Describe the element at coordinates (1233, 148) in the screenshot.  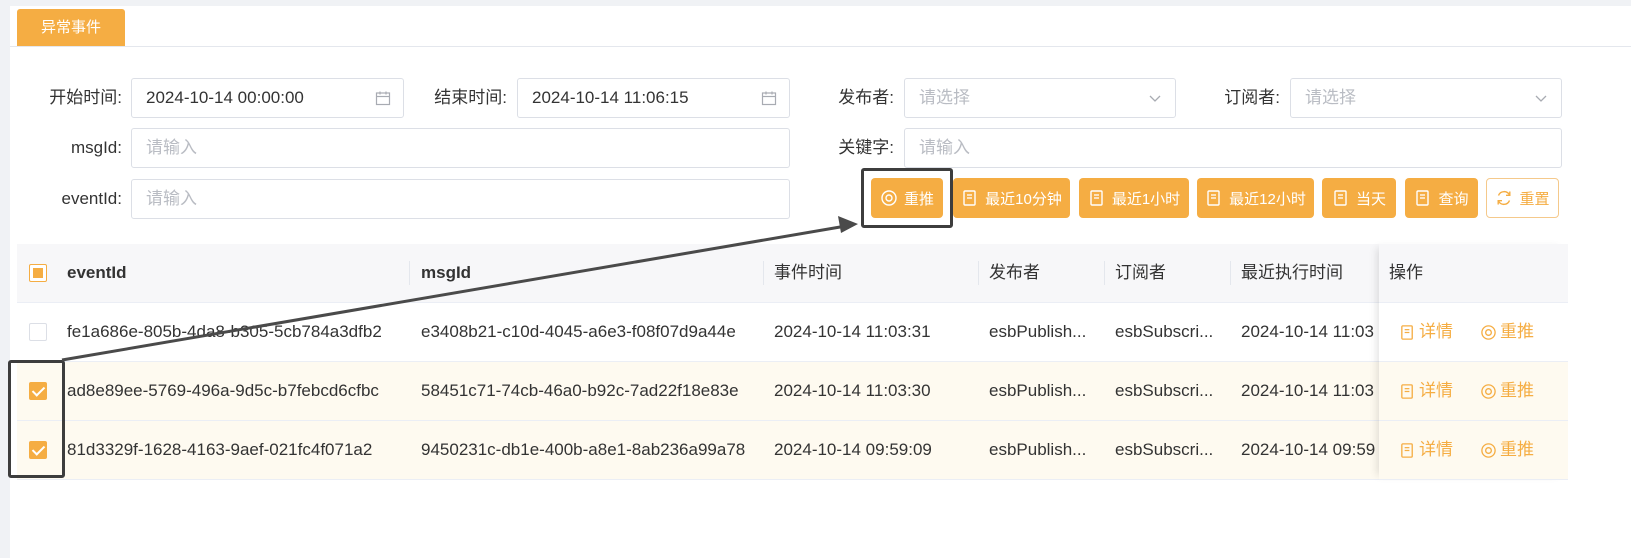
I see `keyword-input: 请输入` at that location.